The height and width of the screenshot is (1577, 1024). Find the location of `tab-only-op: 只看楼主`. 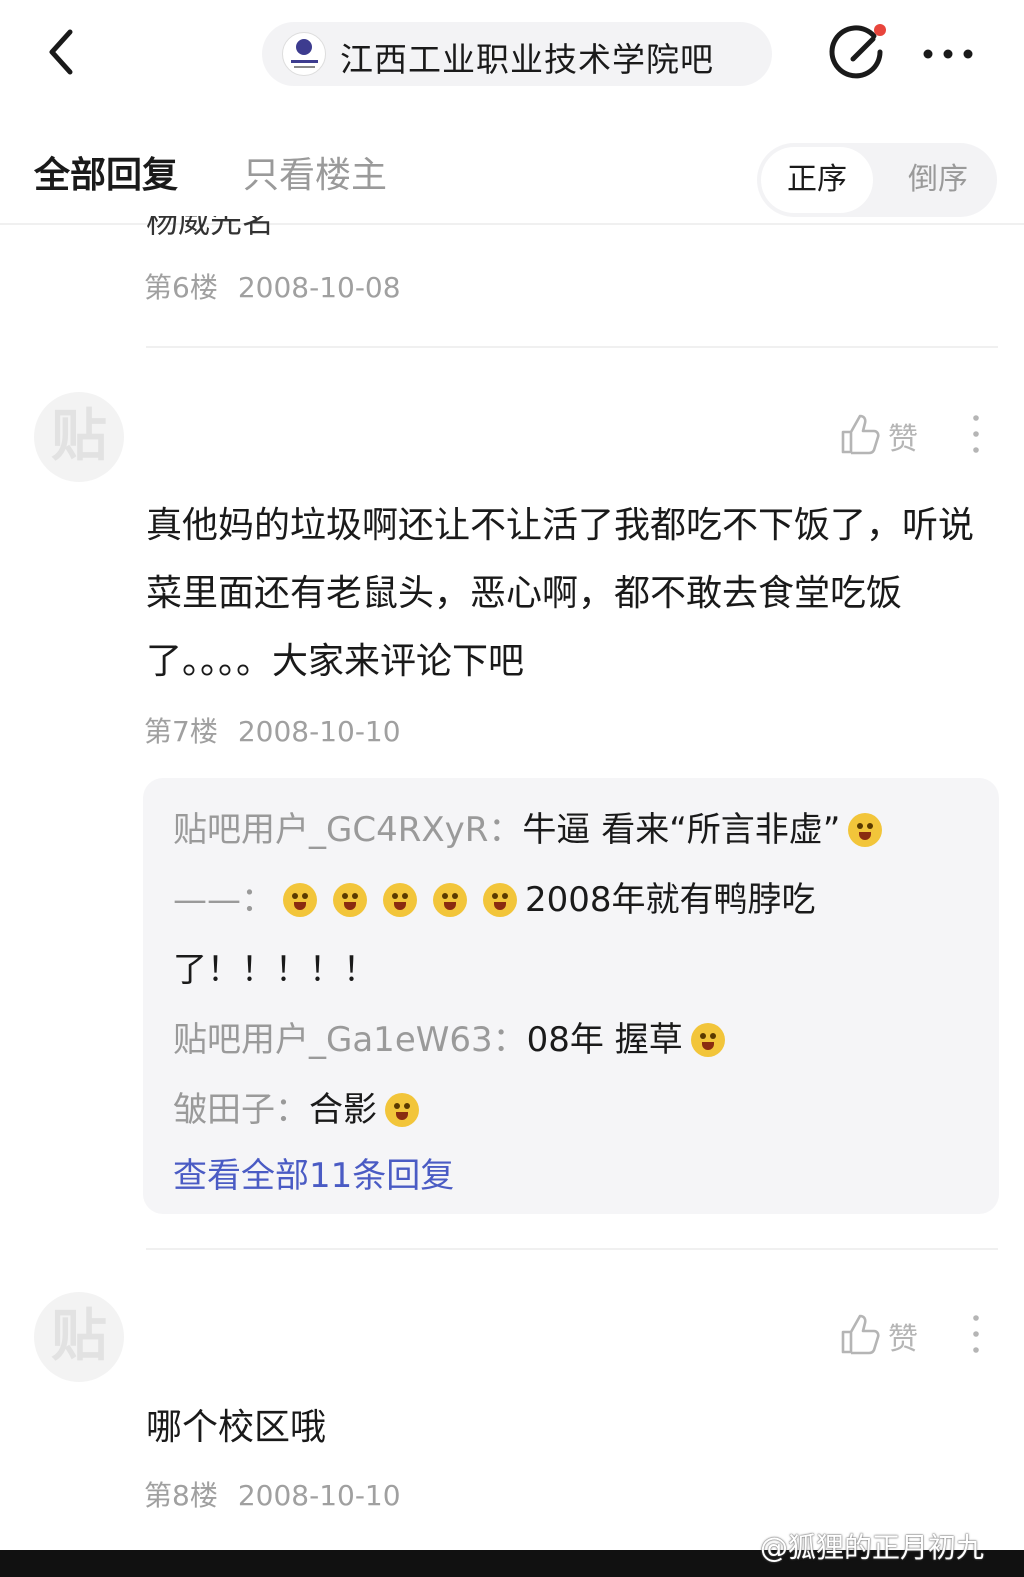

tab-only-op: 只看楼主 is located at coordinates (315, 172).